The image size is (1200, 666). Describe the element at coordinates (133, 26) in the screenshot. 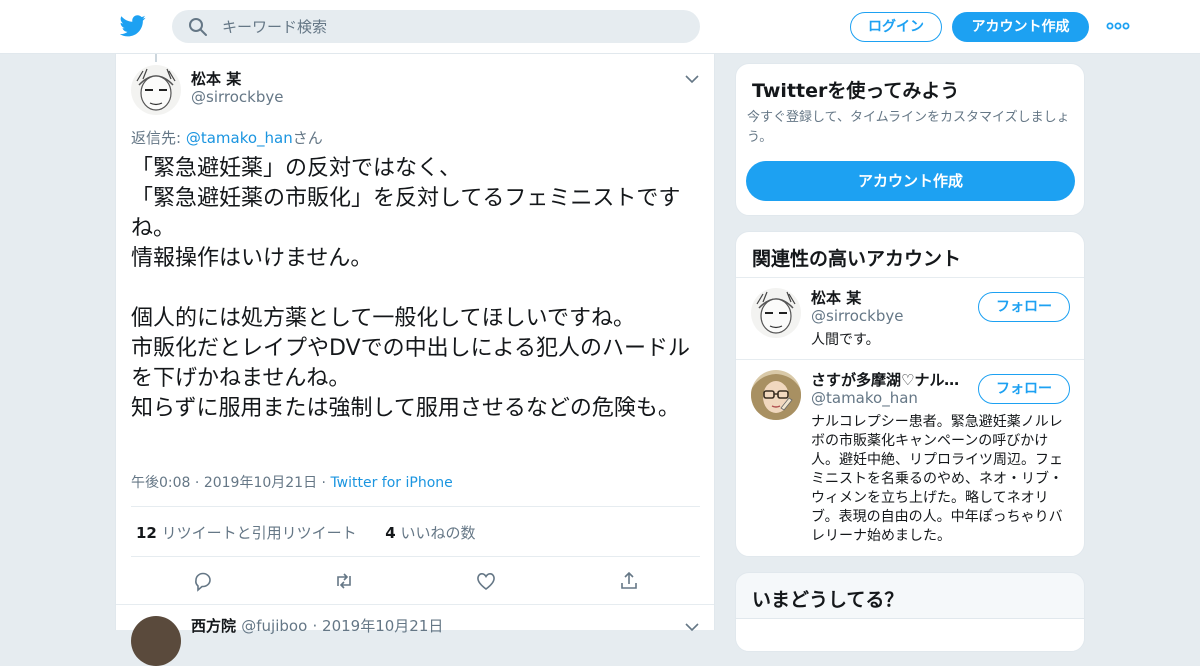

I see `twitter-bird-icon` at that location.